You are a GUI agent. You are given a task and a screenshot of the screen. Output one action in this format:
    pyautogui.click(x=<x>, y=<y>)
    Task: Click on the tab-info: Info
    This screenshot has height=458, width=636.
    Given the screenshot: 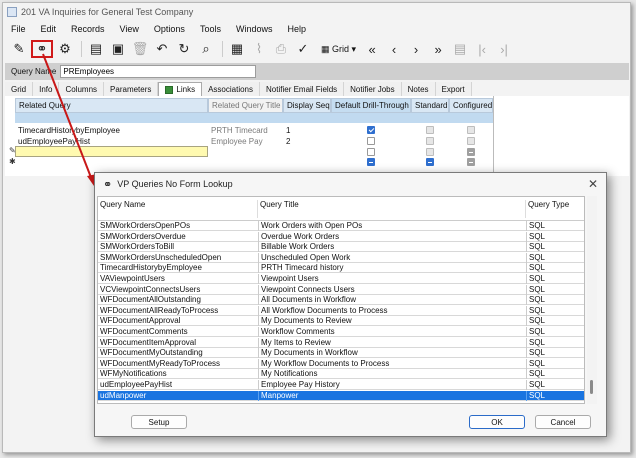 What is the action you would take?
    pyautogui.click(x=46, y=89)
    